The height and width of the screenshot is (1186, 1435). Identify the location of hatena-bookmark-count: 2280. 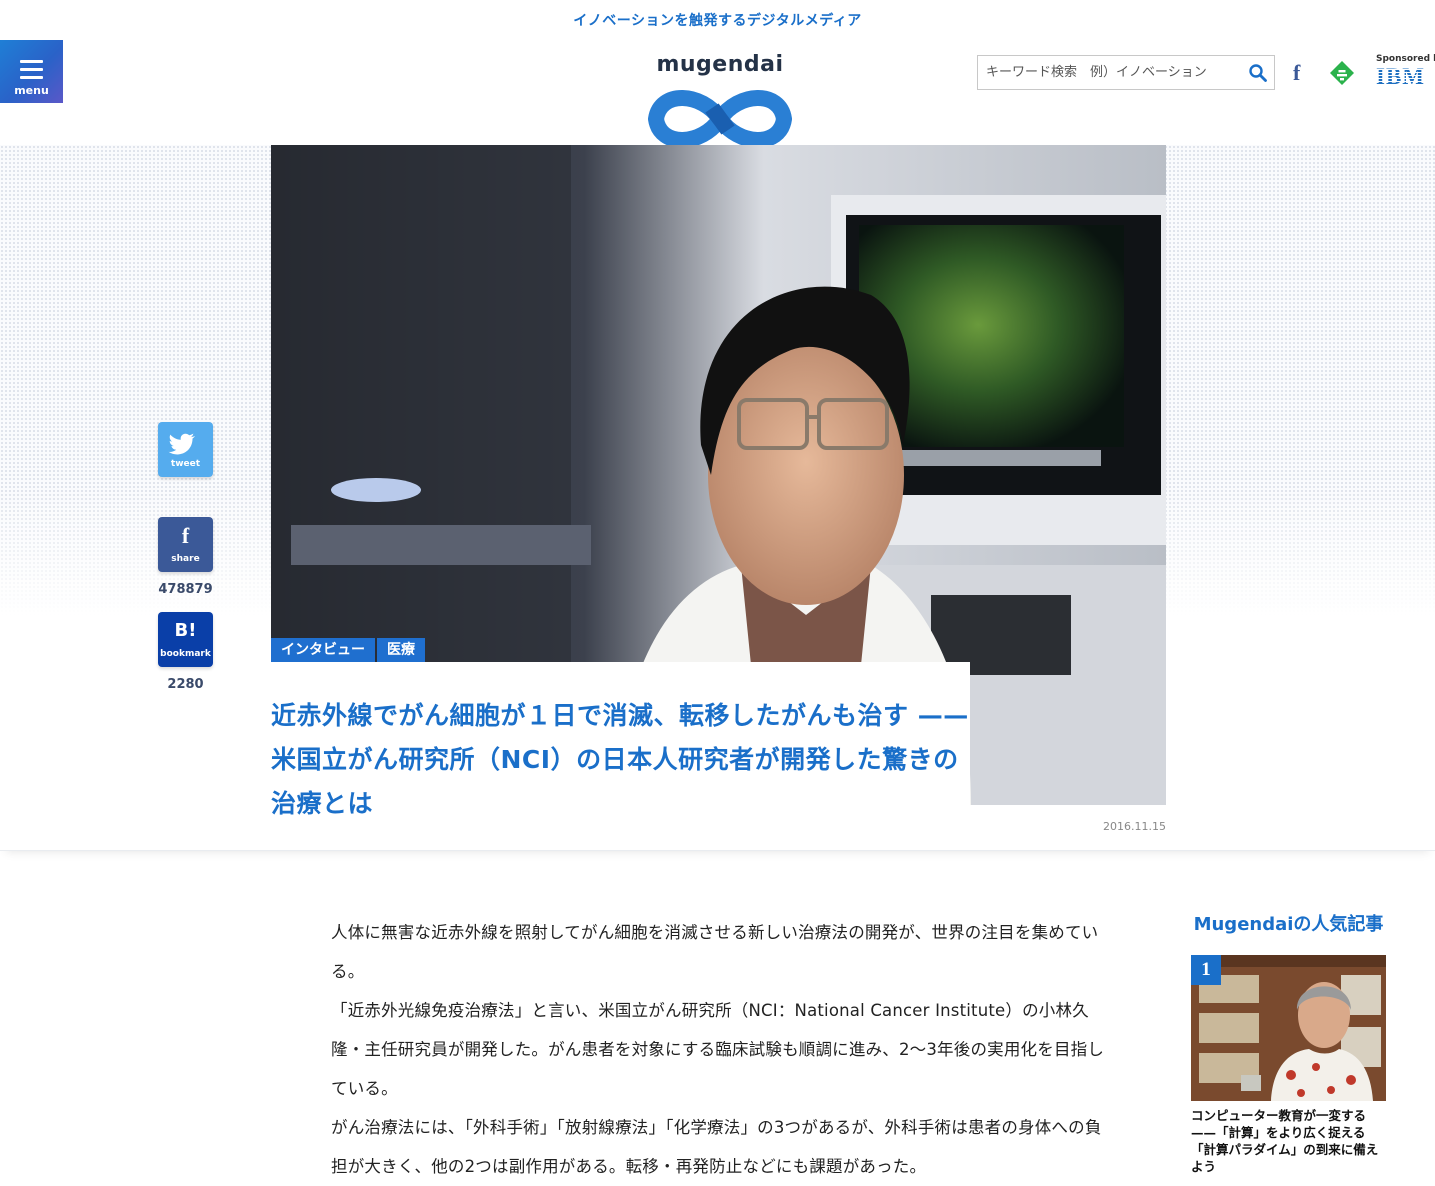
(185, 684).